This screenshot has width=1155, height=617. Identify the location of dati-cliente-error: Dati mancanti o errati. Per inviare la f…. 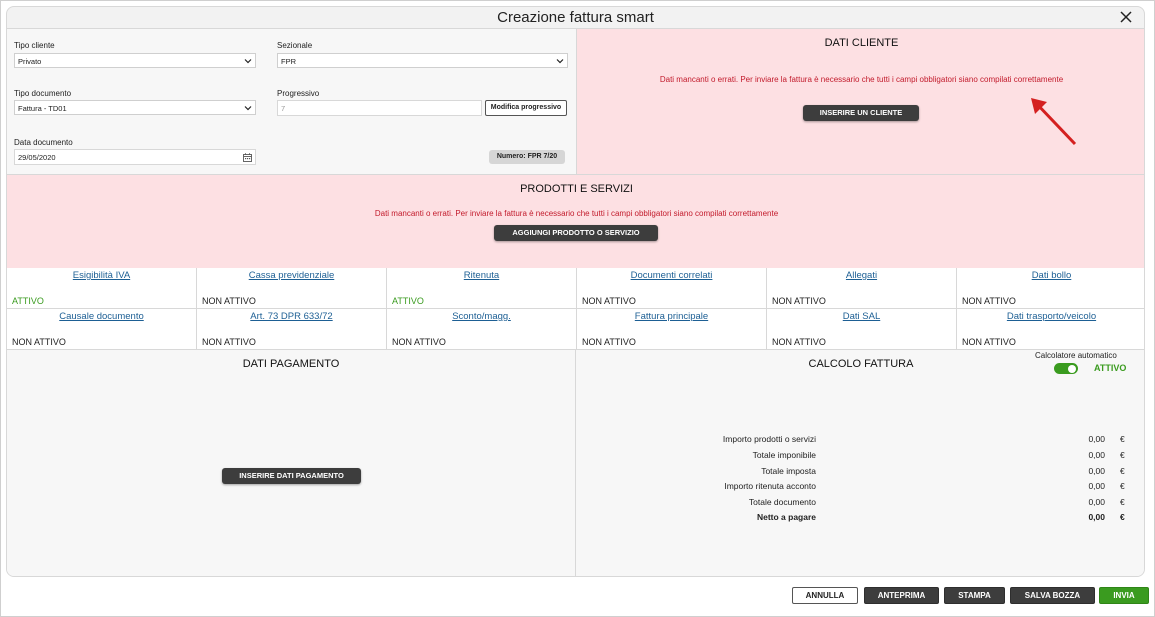
(861, 79).